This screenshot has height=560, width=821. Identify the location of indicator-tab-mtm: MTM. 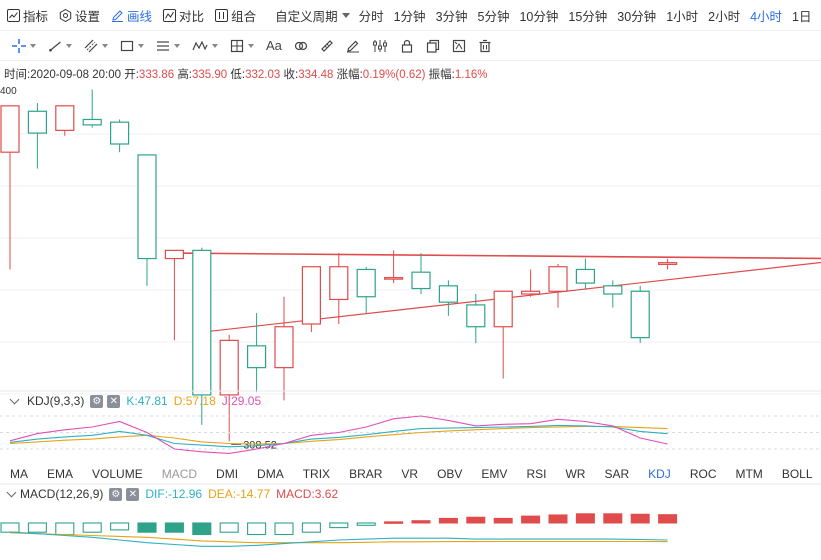
(748, 474).